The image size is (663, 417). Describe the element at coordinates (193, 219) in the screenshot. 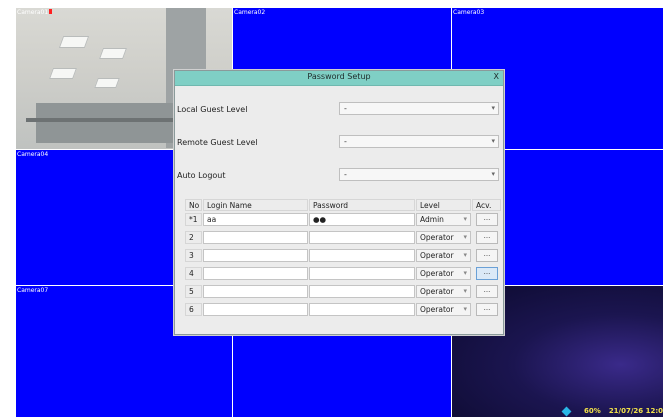

I see `row-number: *1` at that location.